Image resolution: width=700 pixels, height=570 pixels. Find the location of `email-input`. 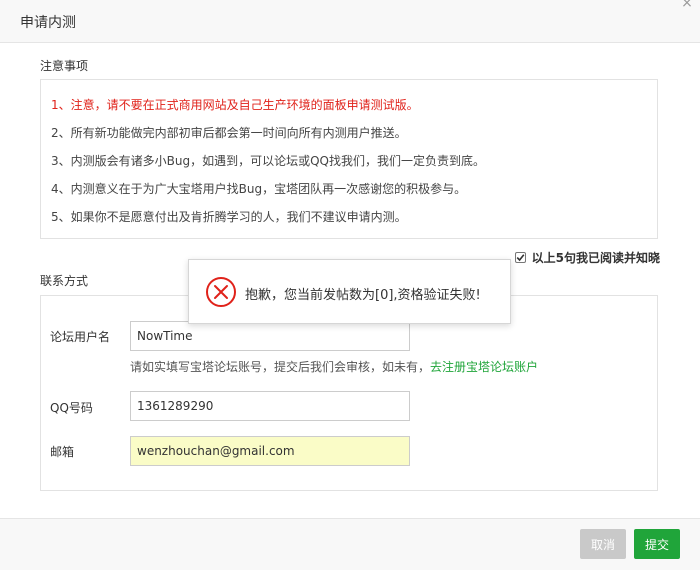

email-input is located at coordinates (270, 451).